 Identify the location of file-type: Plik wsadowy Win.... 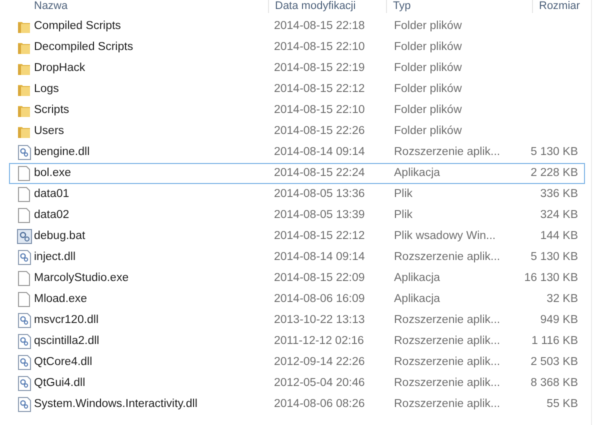
(445, 236).